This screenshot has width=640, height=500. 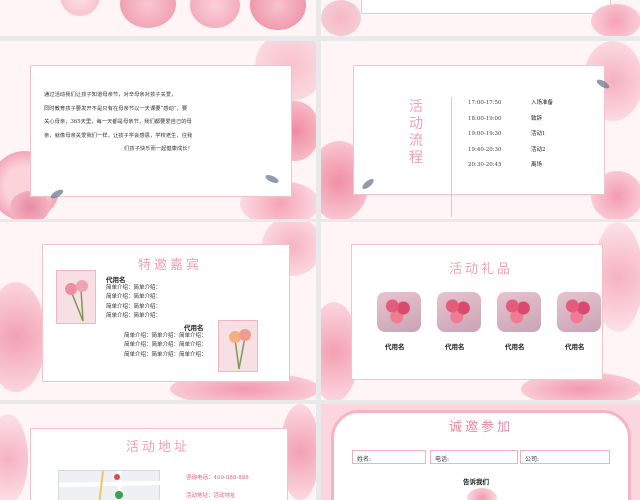 What do you see at coordinates (118, 122) in the screenshot?
I see `paragraph-line: 关心母亲，365天里，每一天都是母亲节，我们都要爱自己的母` at bounding box center [118, 122].